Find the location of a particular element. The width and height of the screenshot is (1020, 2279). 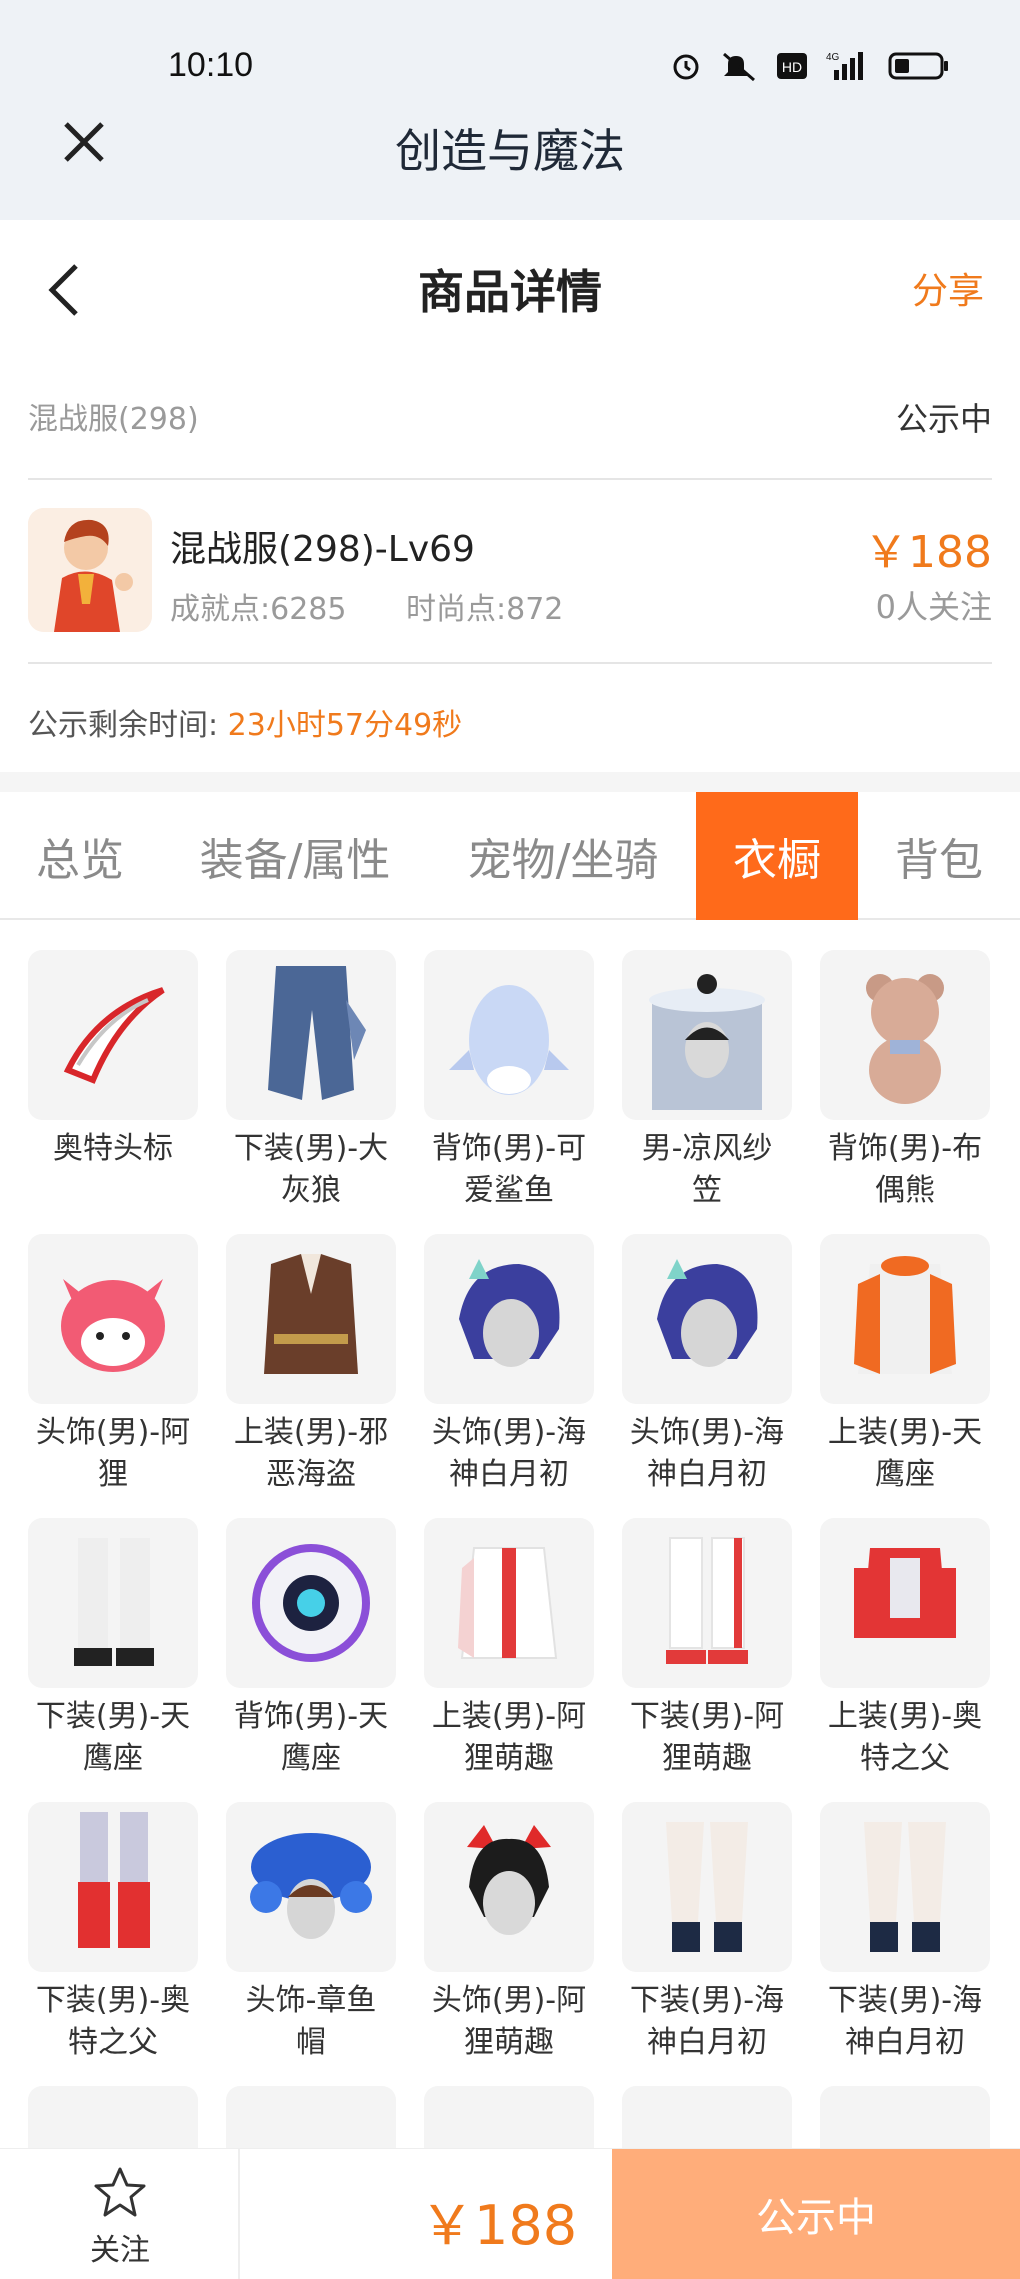

status-time: 10:10 is located at coordinates (211, 65).